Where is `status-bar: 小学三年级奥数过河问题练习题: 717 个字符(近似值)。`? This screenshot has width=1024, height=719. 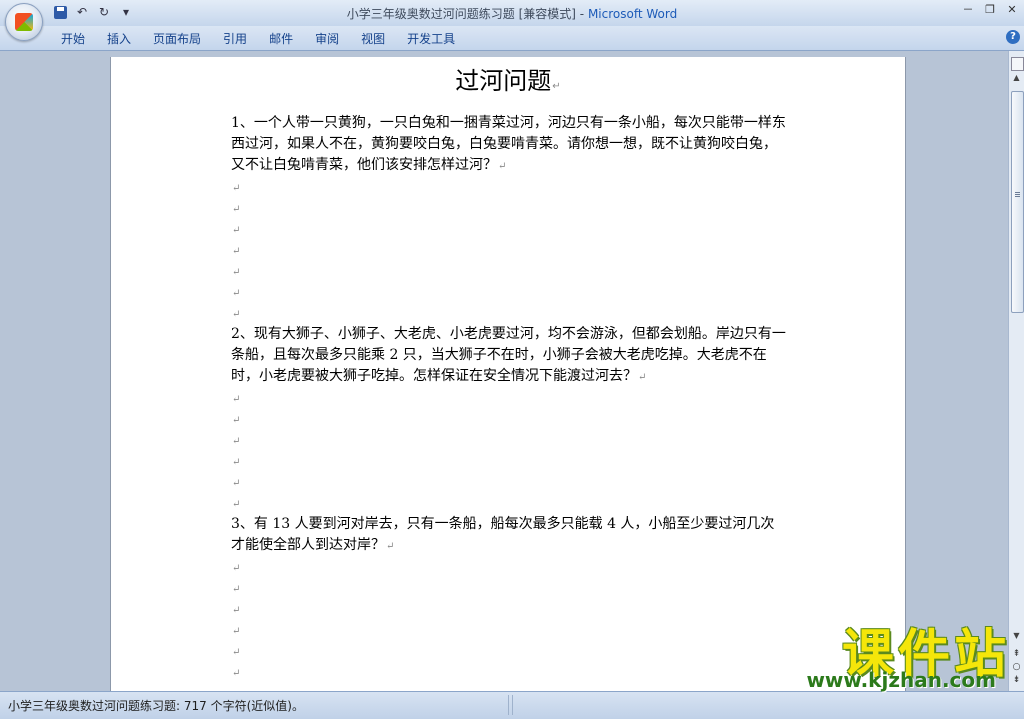
status-bar: 小学三年级奥数过河问题练习题: 717 个字符(近似值)。 is located at coordinates (512, 705).